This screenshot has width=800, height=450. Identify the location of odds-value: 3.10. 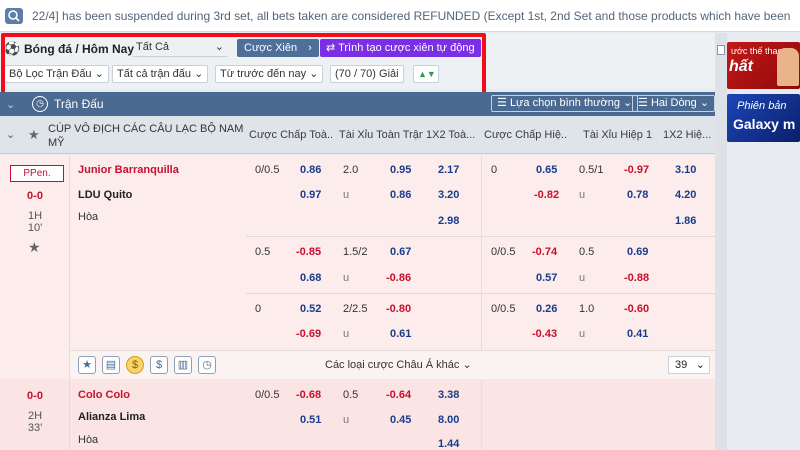
(685, 170).